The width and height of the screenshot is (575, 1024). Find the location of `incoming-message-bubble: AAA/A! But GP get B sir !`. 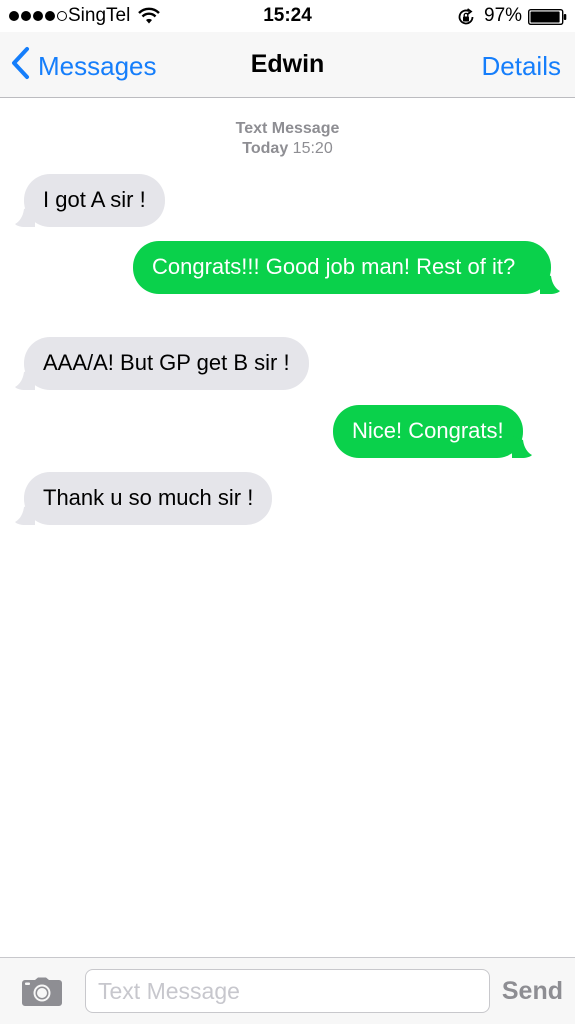

incoming-message-bubble: AAA/A! But GP get B sir ! is located at coordinates (162, 363).